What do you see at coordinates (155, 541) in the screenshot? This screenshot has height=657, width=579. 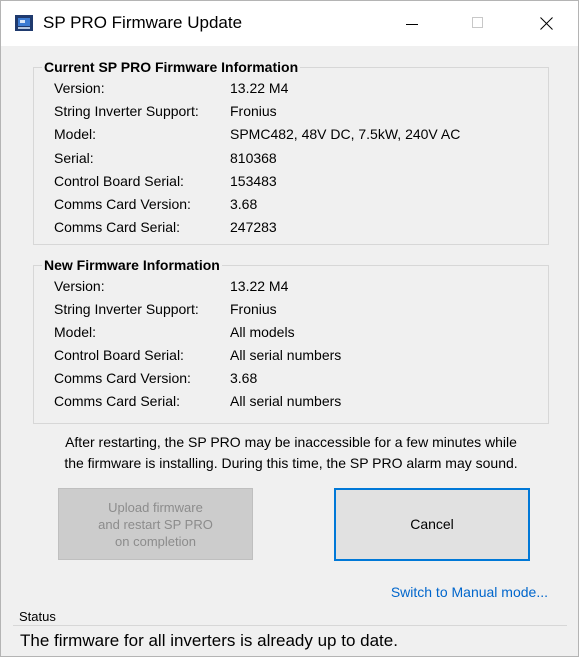 I see `upload-button-label: on completion` at bounding box center [155, 541].